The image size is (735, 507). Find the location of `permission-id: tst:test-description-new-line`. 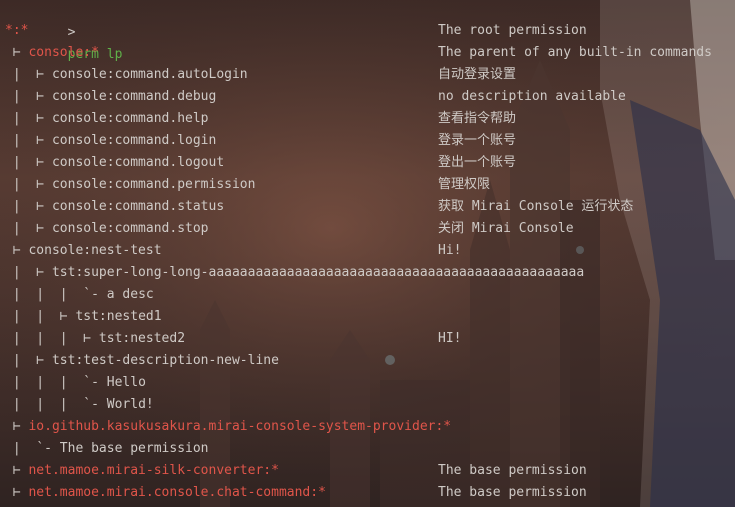

permission-id: tst:test-description-new-line is located at coordinates (165, 360).